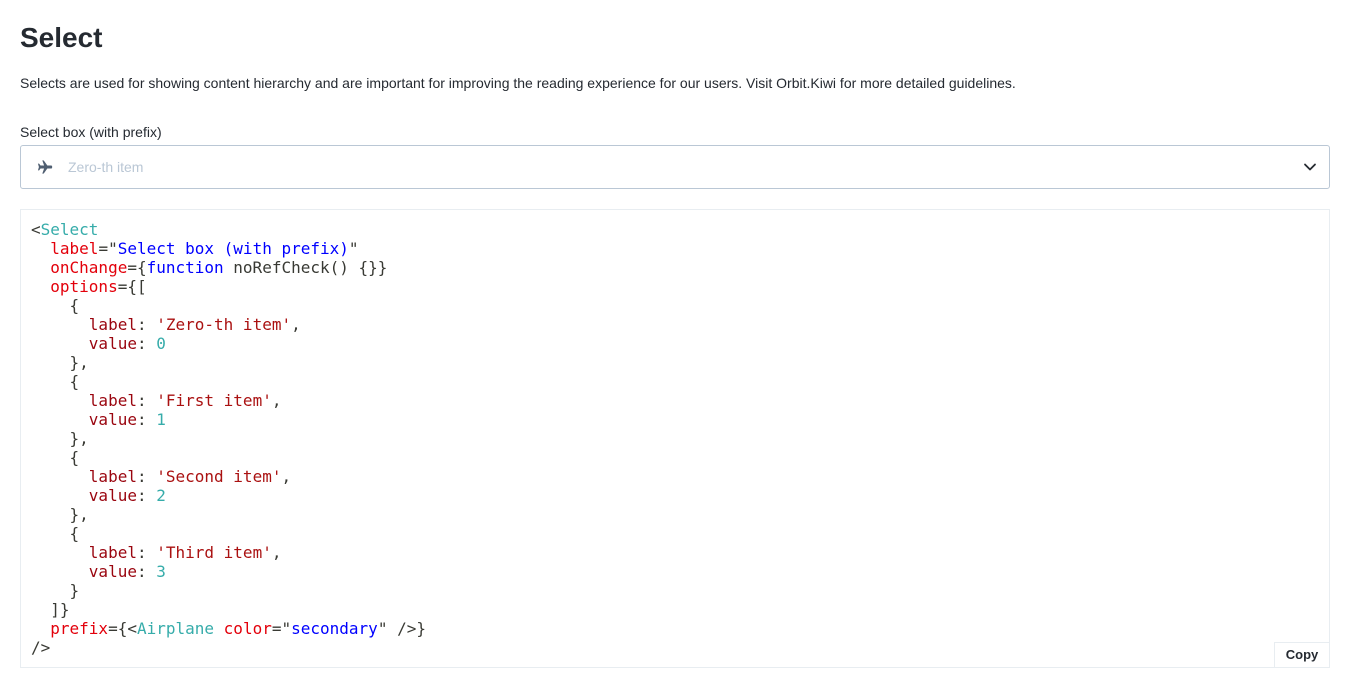 The image size is (1350, 687). Describe the element at coordinates (45, 167) in the screenshot. I see `airplane-icon` at that location.